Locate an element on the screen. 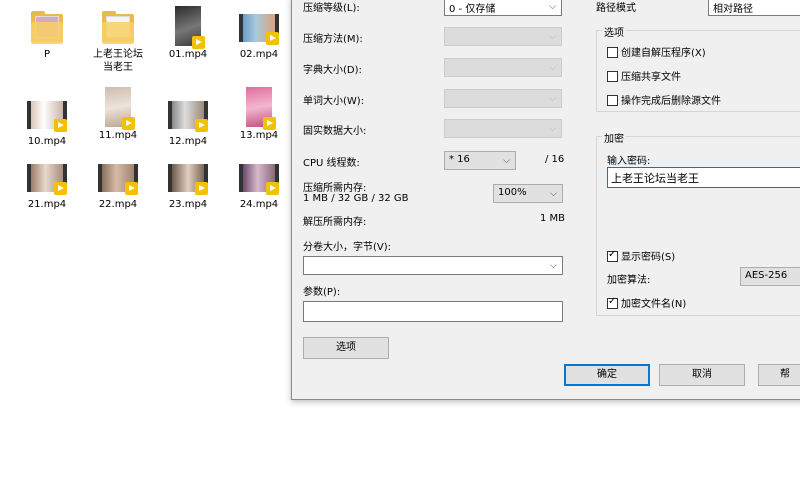  encryption-method-select: AES-256 is located at coordinates (770, 276).